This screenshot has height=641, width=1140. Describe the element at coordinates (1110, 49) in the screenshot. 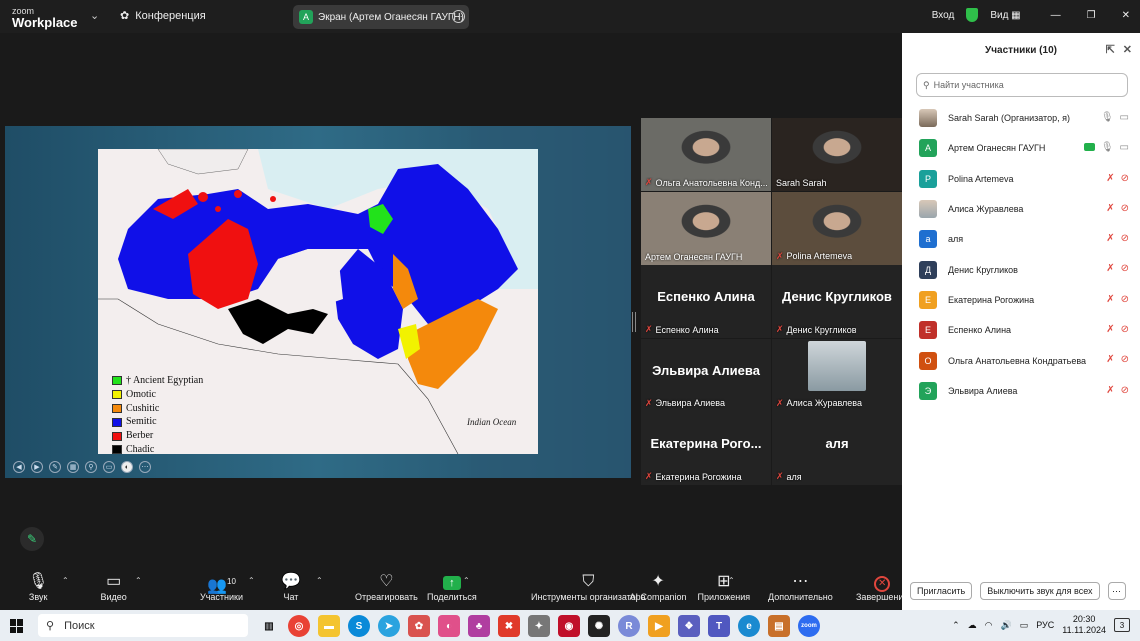

I see `pop-out-icon: ⇱` at that location.